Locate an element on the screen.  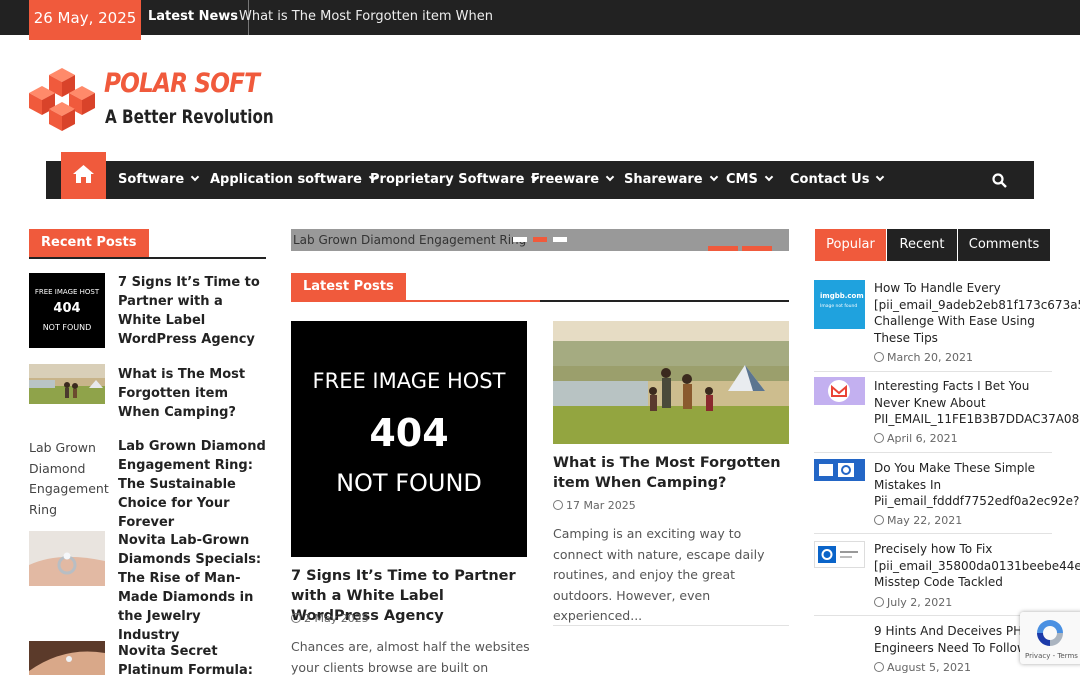
nav-item-cms: CMS is located at coordinates (750, 180).